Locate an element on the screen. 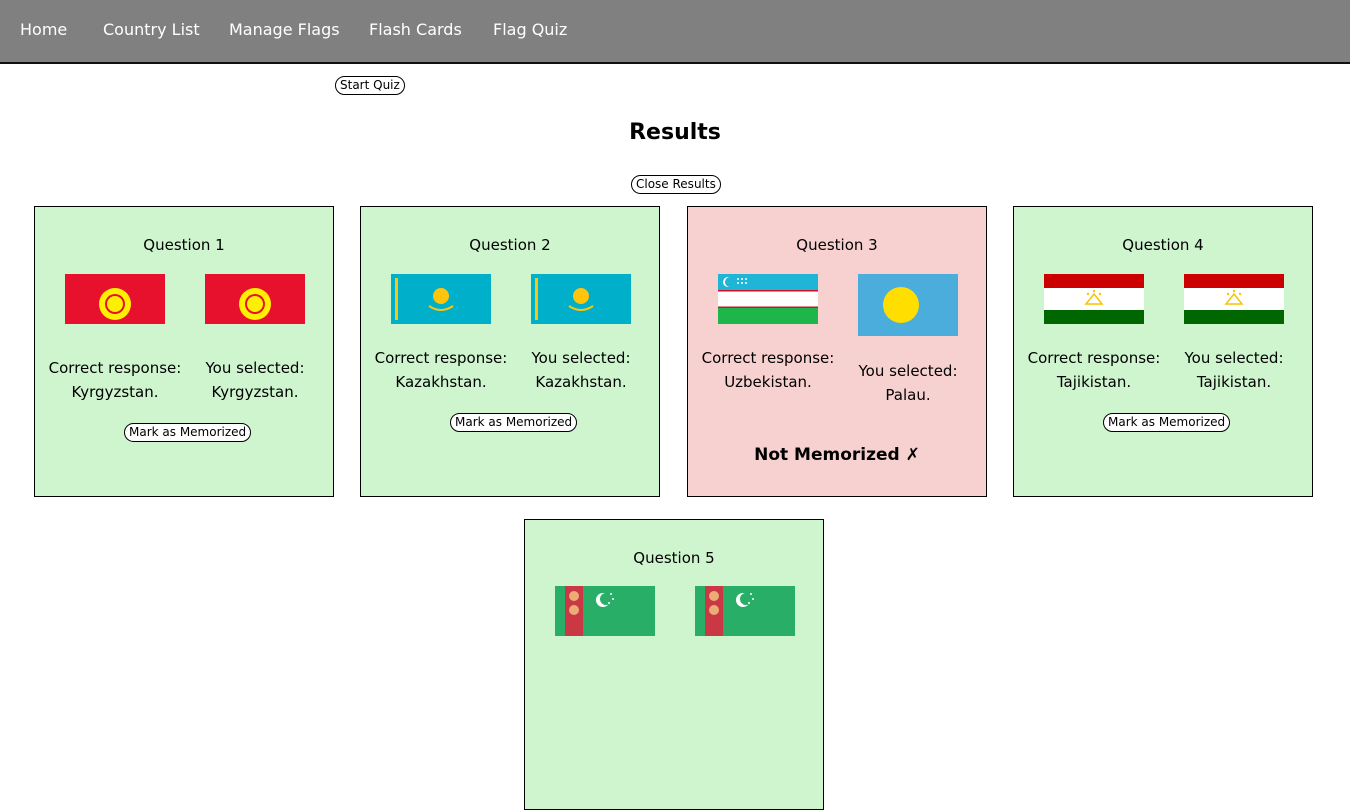 This screenshot has width=1350, height=810. turkmenistan-flag-correct is located at coordinates (605, 611).